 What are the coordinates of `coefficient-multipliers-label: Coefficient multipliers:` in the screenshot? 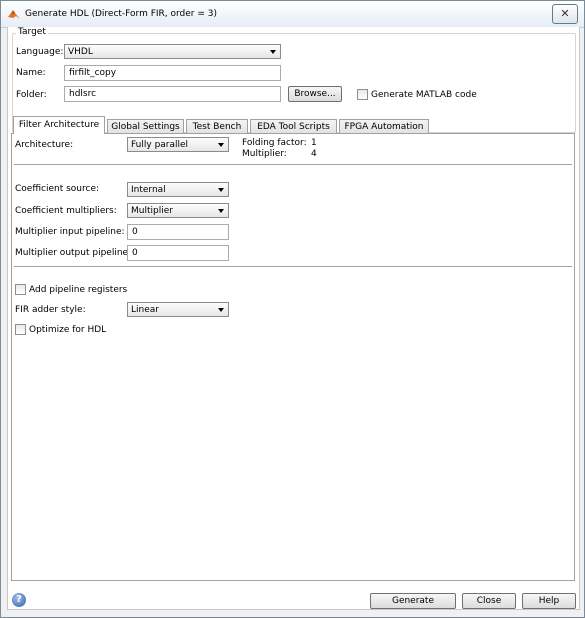 It's located at (66, 211).